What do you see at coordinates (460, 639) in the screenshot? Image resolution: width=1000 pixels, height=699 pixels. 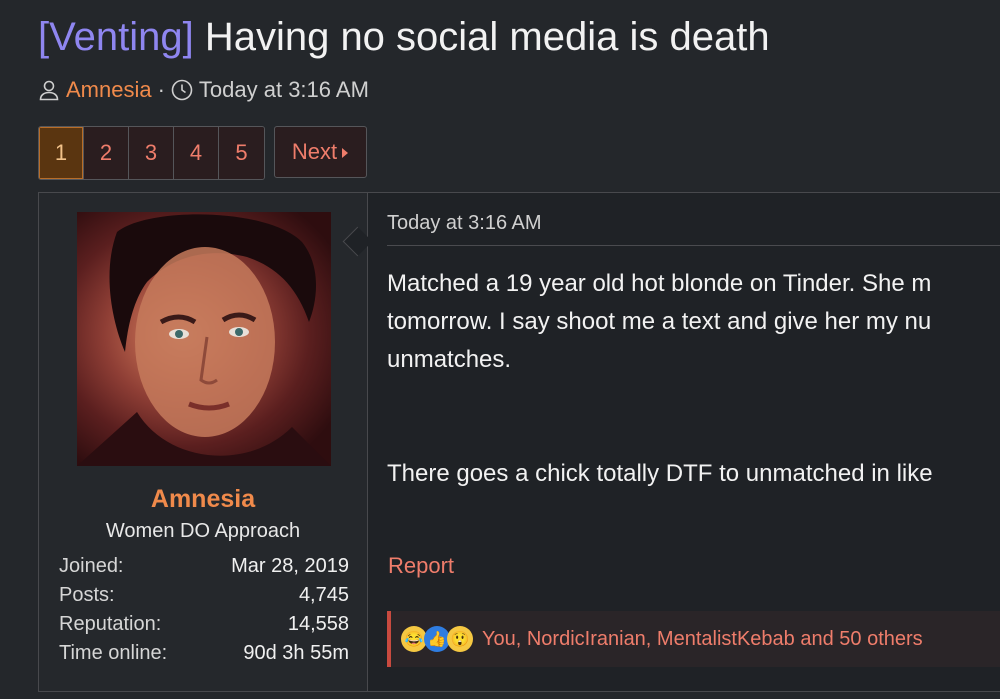 I see `wow-emoji-icon: 😲` at bounding box center [460, 639].